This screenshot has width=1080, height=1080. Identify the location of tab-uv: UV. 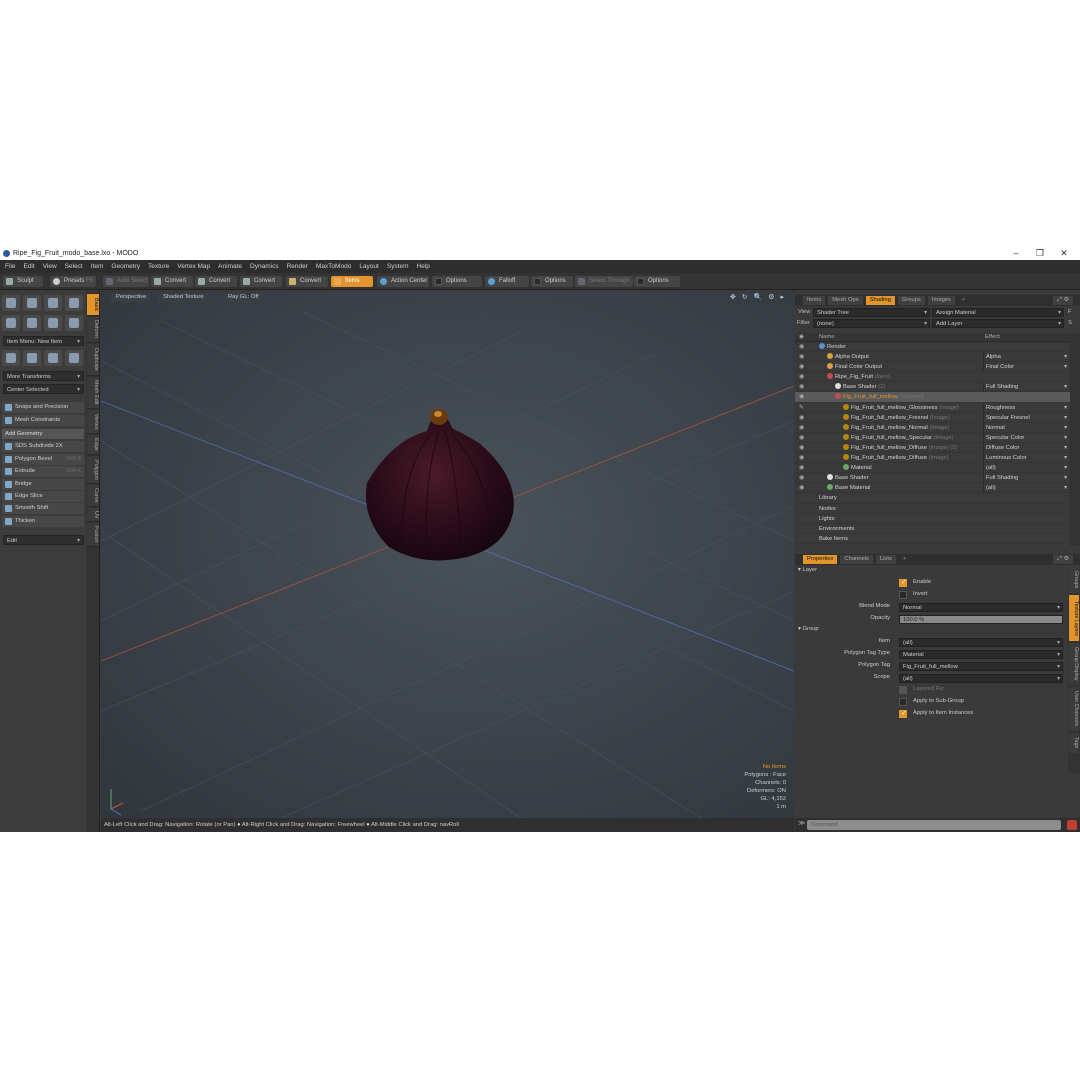
(93, 515).